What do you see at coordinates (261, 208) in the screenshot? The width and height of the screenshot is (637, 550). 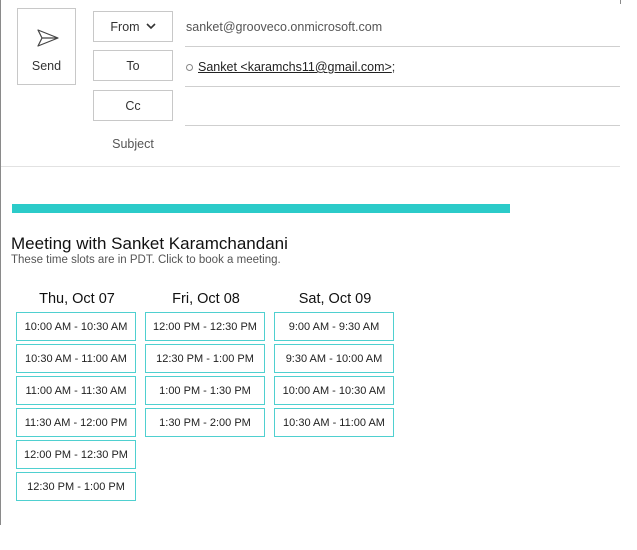 I see `scheduler-accent-bar` at bounding box center [261, 208].